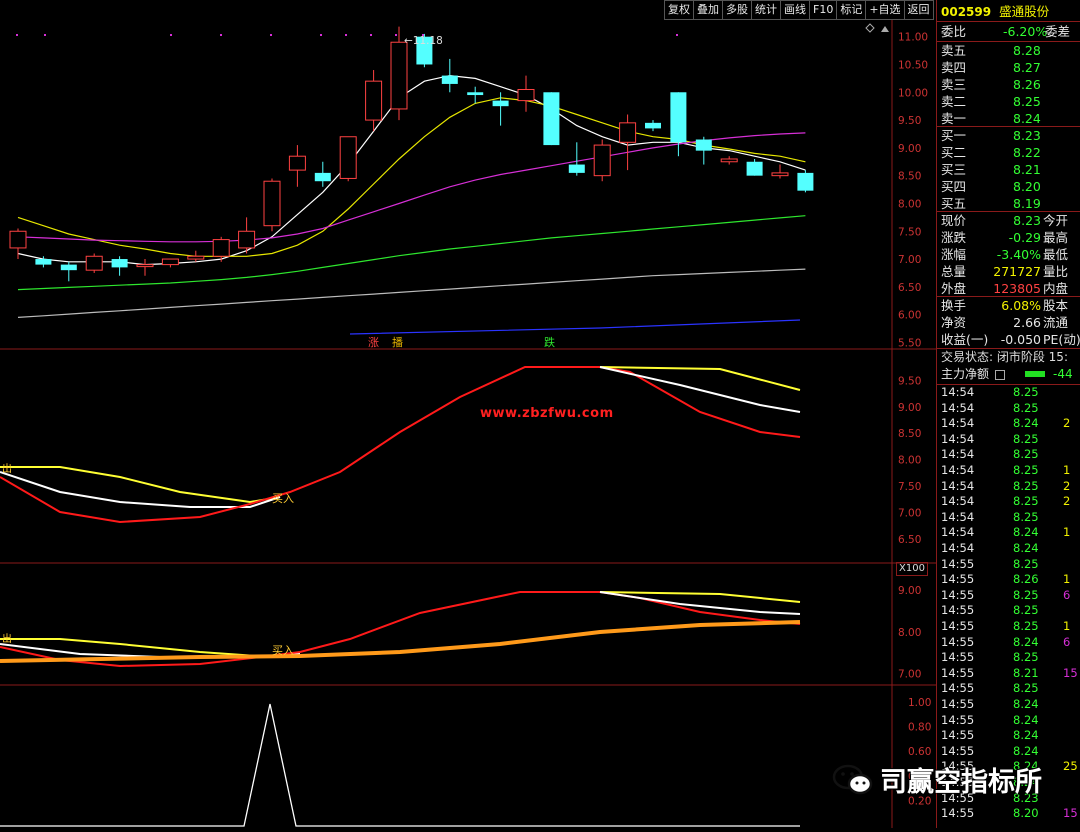  What do you see at coordinates (1005, 502) in the screenshot?
I see `tick-row: 14:54 8.25 2` at bounding box center [1005, 502].